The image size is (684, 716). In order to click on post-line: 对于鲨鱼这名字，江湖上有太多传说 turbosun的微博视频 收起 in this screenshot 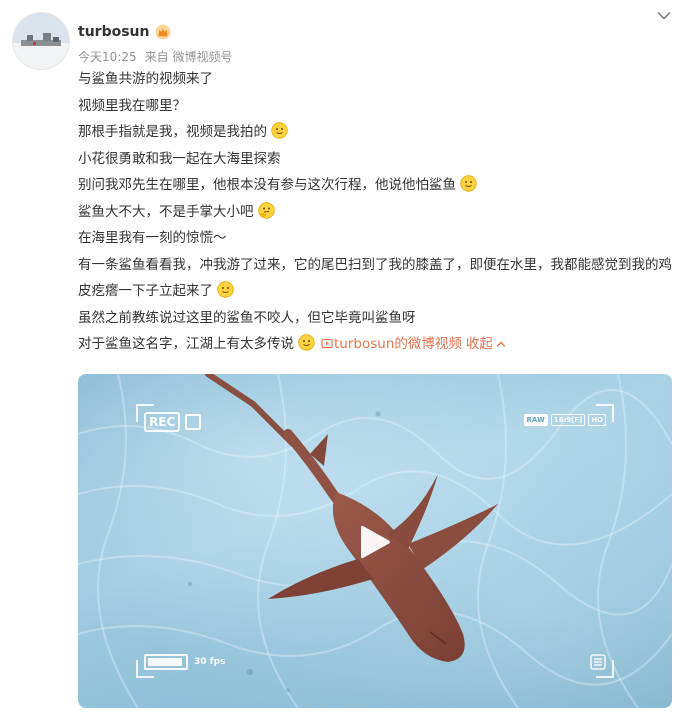, I will do `click(376, 345)`.